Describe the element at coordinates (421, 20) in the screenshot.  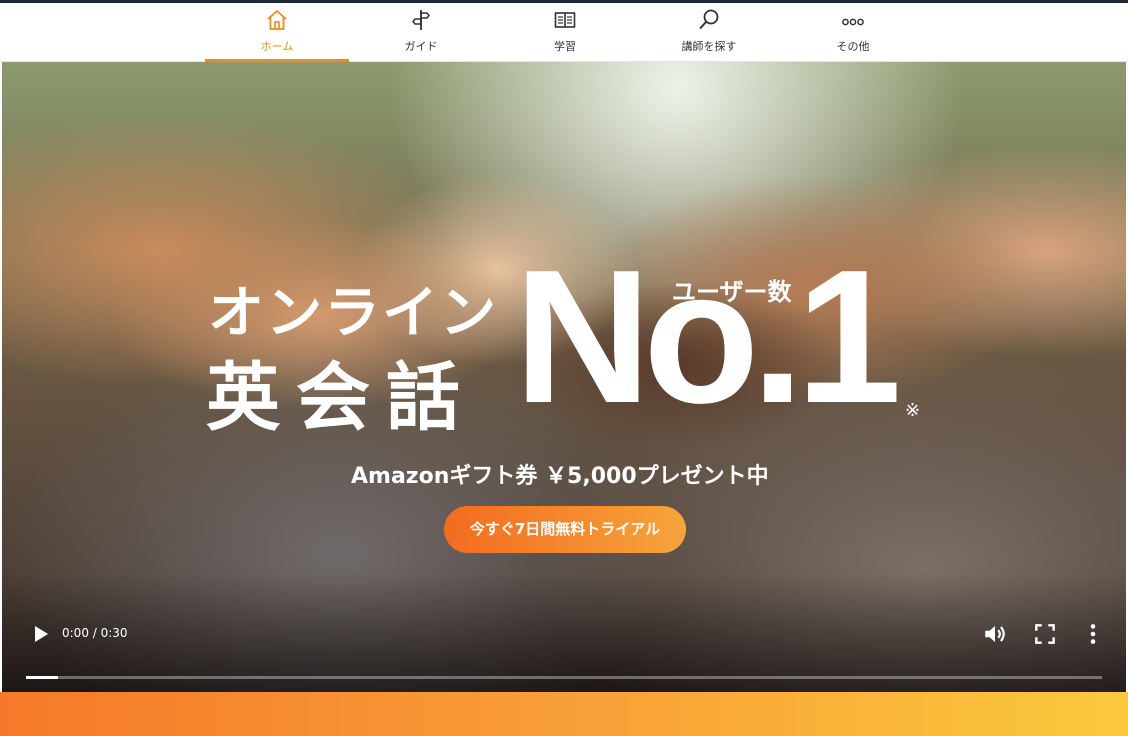
I see `signpost-icon` at that location.